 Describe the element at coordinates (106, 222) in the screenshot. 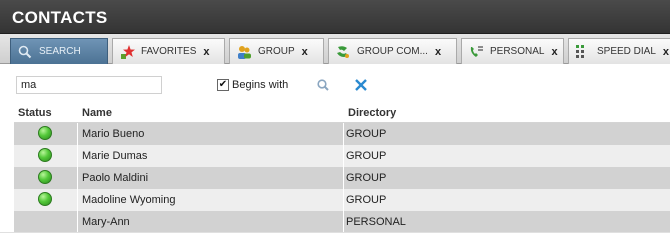

I see `contact-name: Mary-Ann` at that location.